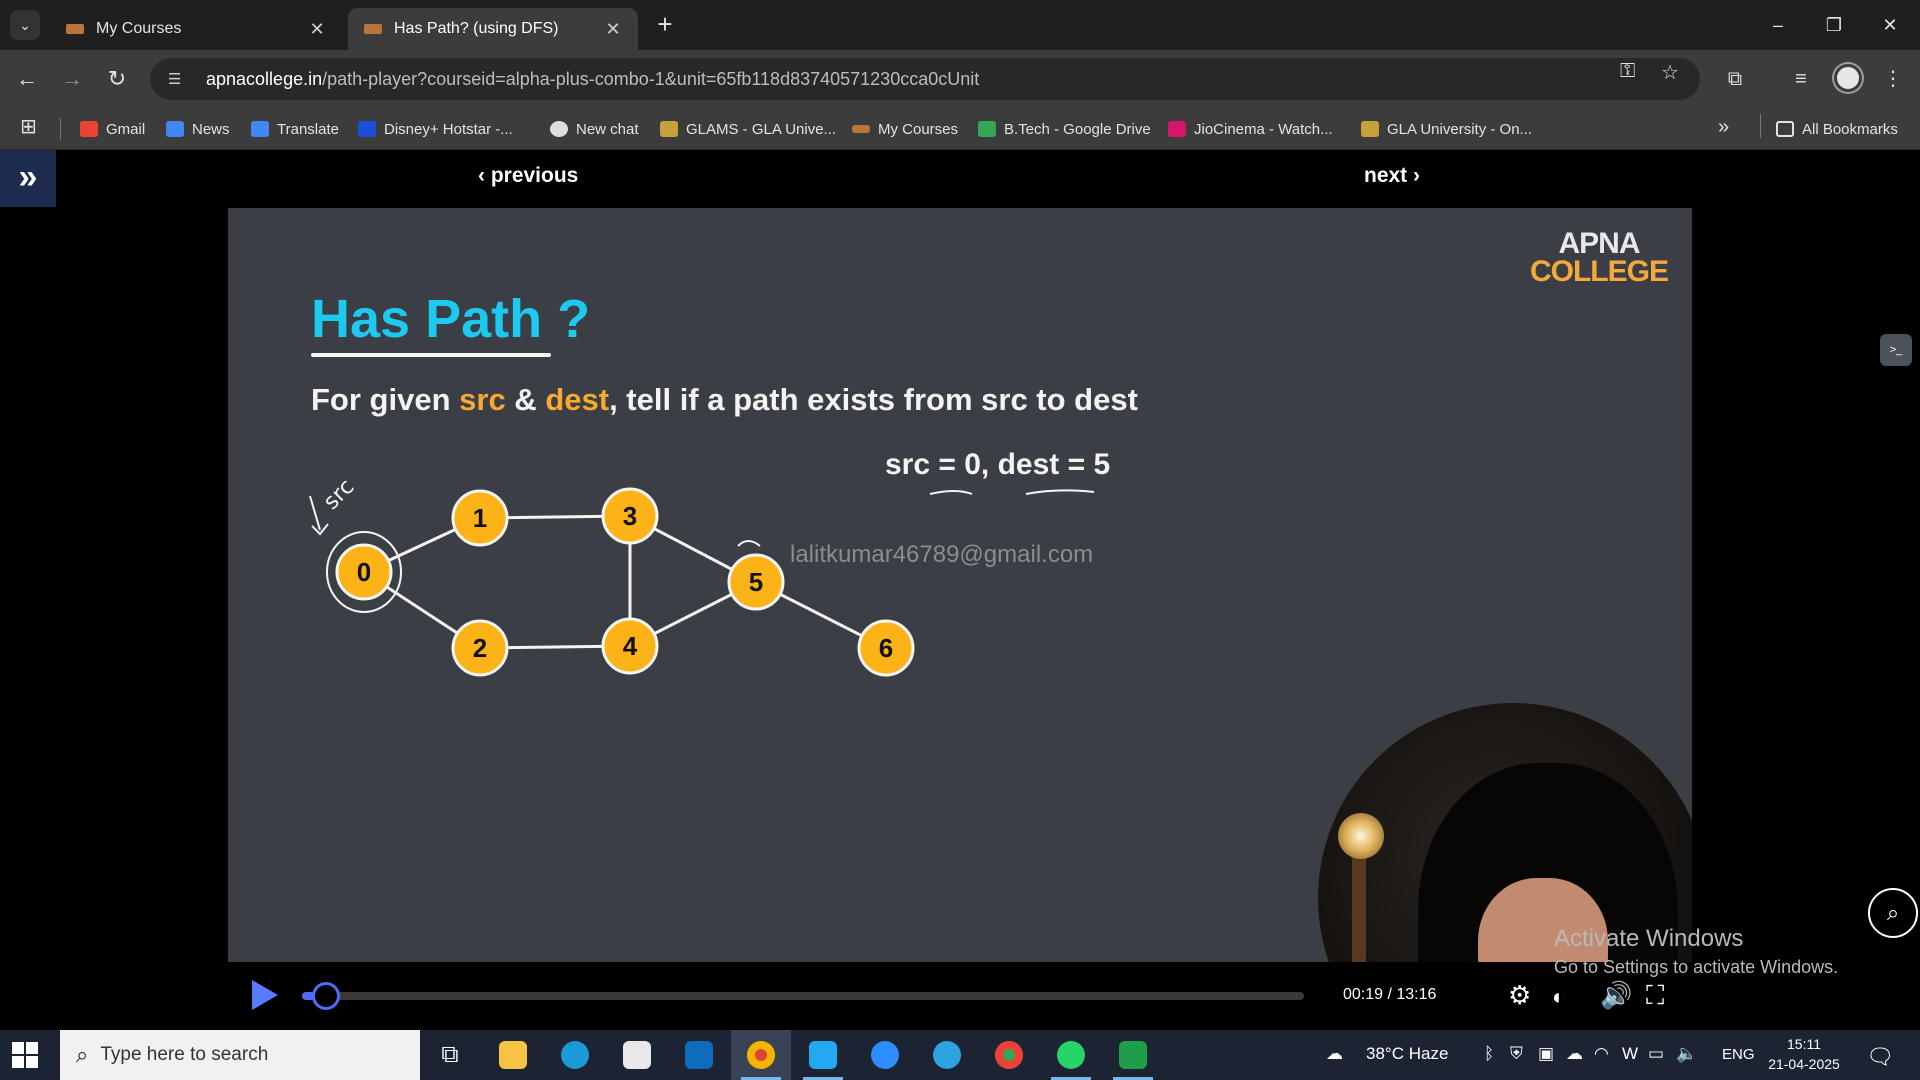 This screenshot has height=1080, width=1920. Describe the element at coordinates (295, 129) in the screenshot. I see `bookmark-translate: Translate` at that location.